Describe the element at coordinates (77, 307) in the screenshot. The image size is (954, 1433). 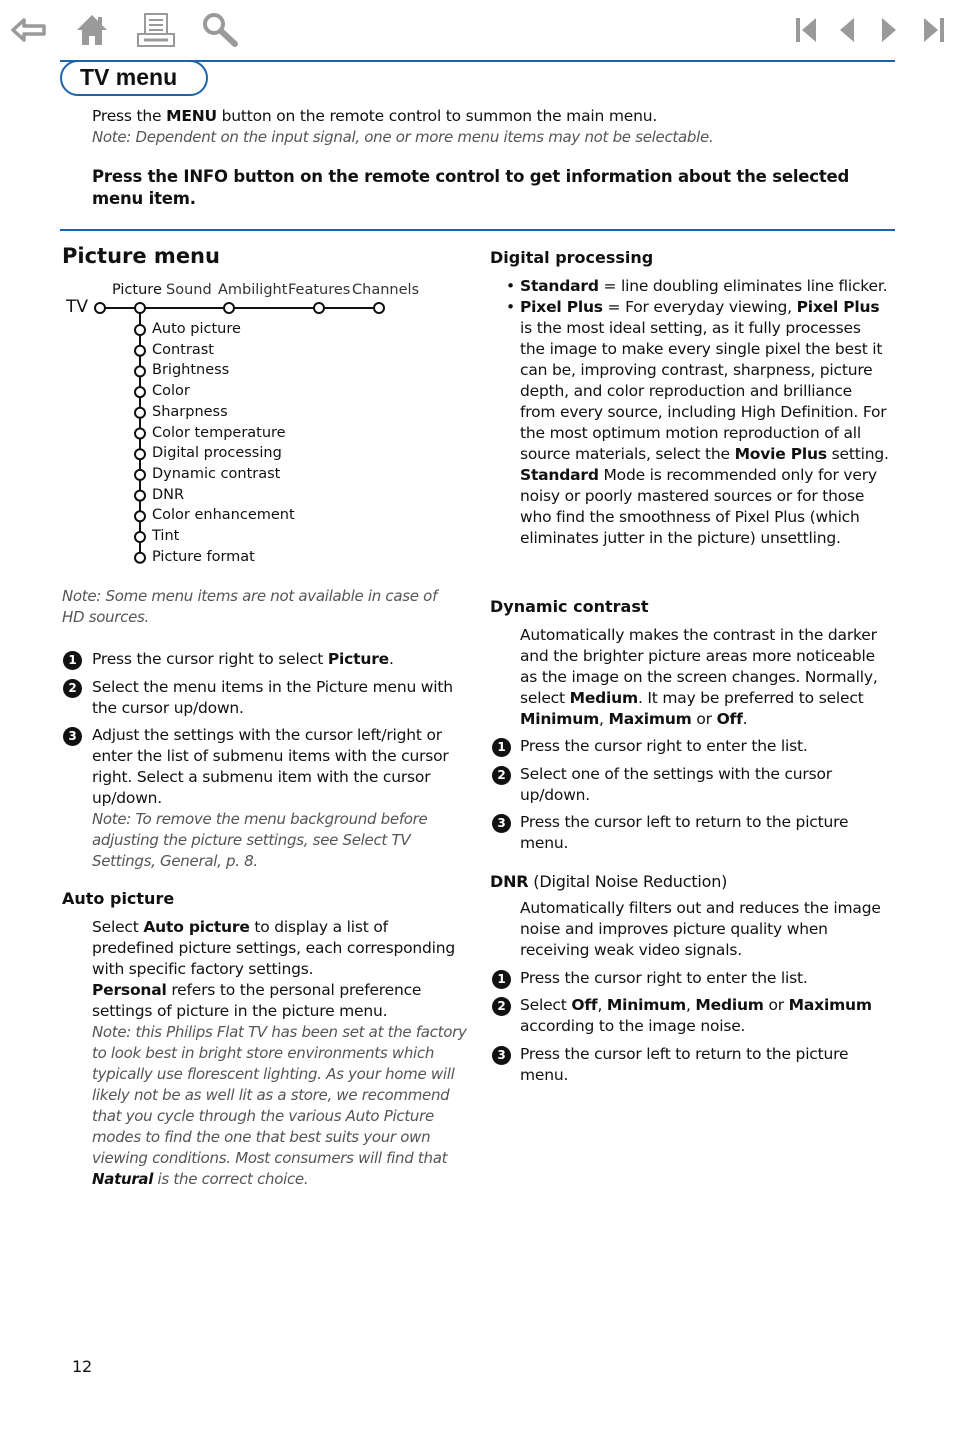
I see `tree-root-label: TV` at that location.